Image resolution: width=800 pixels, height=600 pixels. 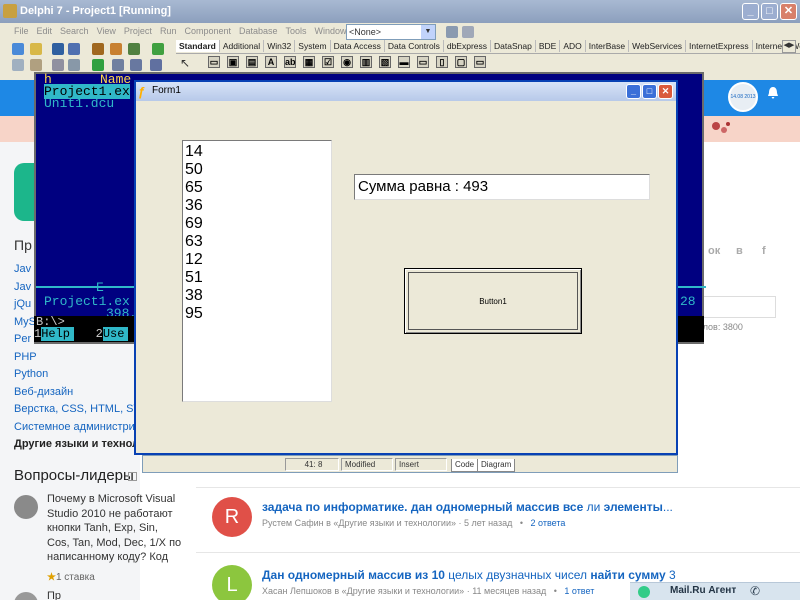 I want to click on list-item: 65, so click(x=258, y=188).